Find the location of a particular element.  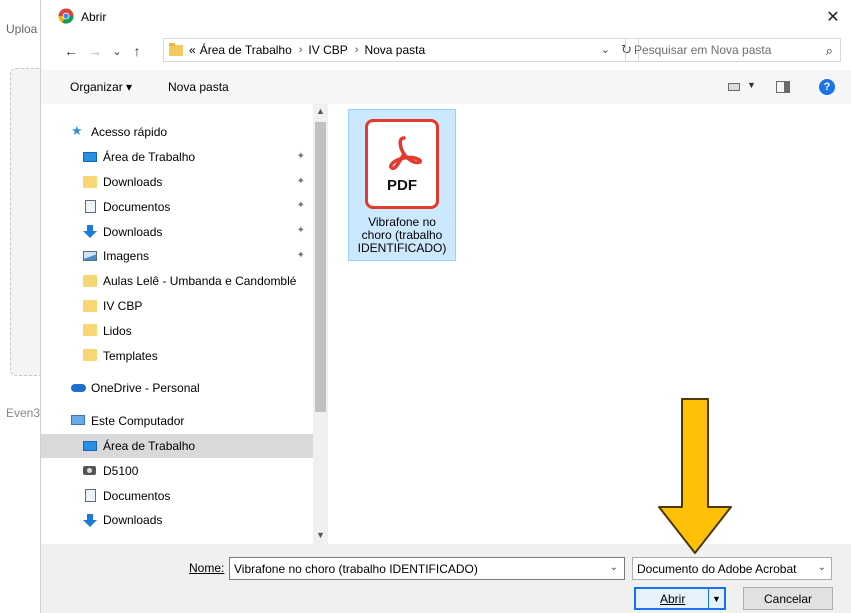

back-button: ← is located at coordinates (71, 51).